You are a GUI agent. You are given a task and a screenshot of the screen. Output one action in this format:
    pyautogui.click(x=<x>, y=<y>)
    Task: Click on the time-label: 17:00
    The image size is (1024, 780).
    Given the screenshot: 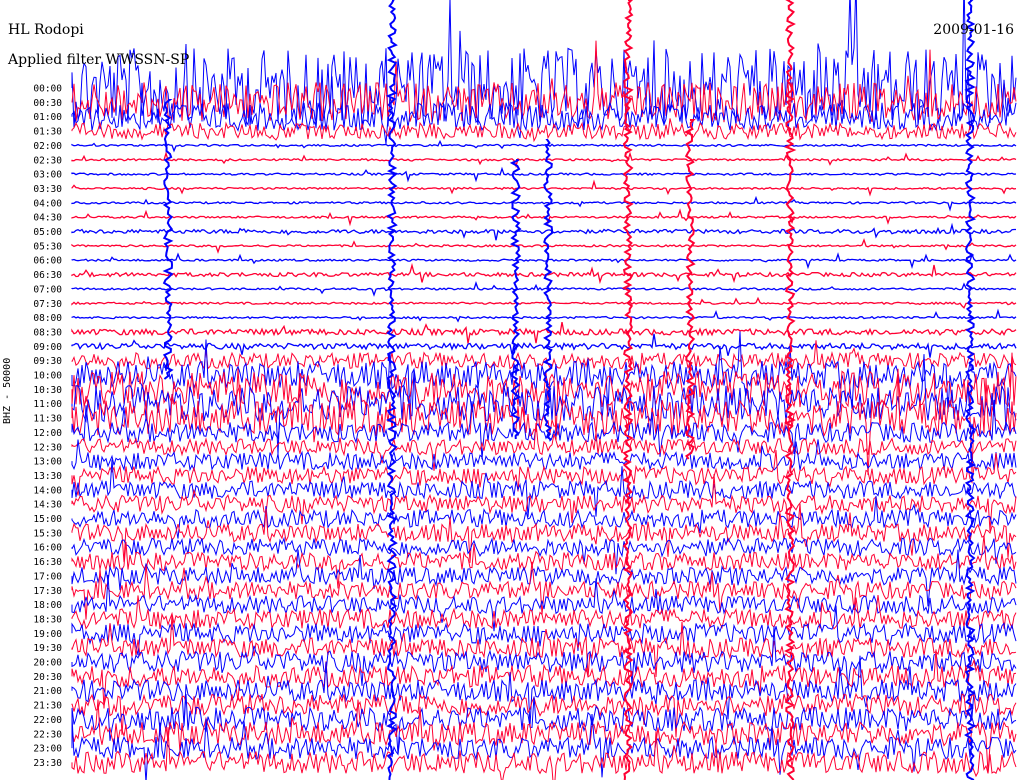 What is the action you would take?
    pyautogui.click(x=47, y=576)
    